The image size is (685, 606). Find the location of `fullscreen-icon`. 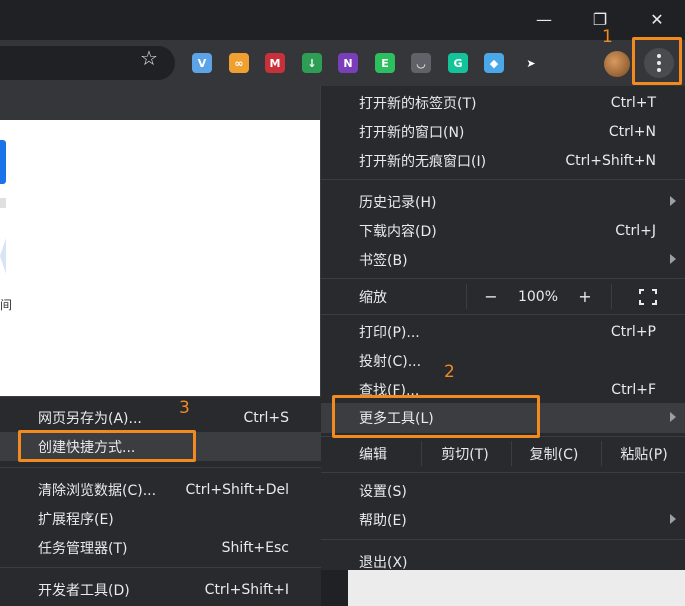

fullscreen-icon is located at coordinates (648, 296).